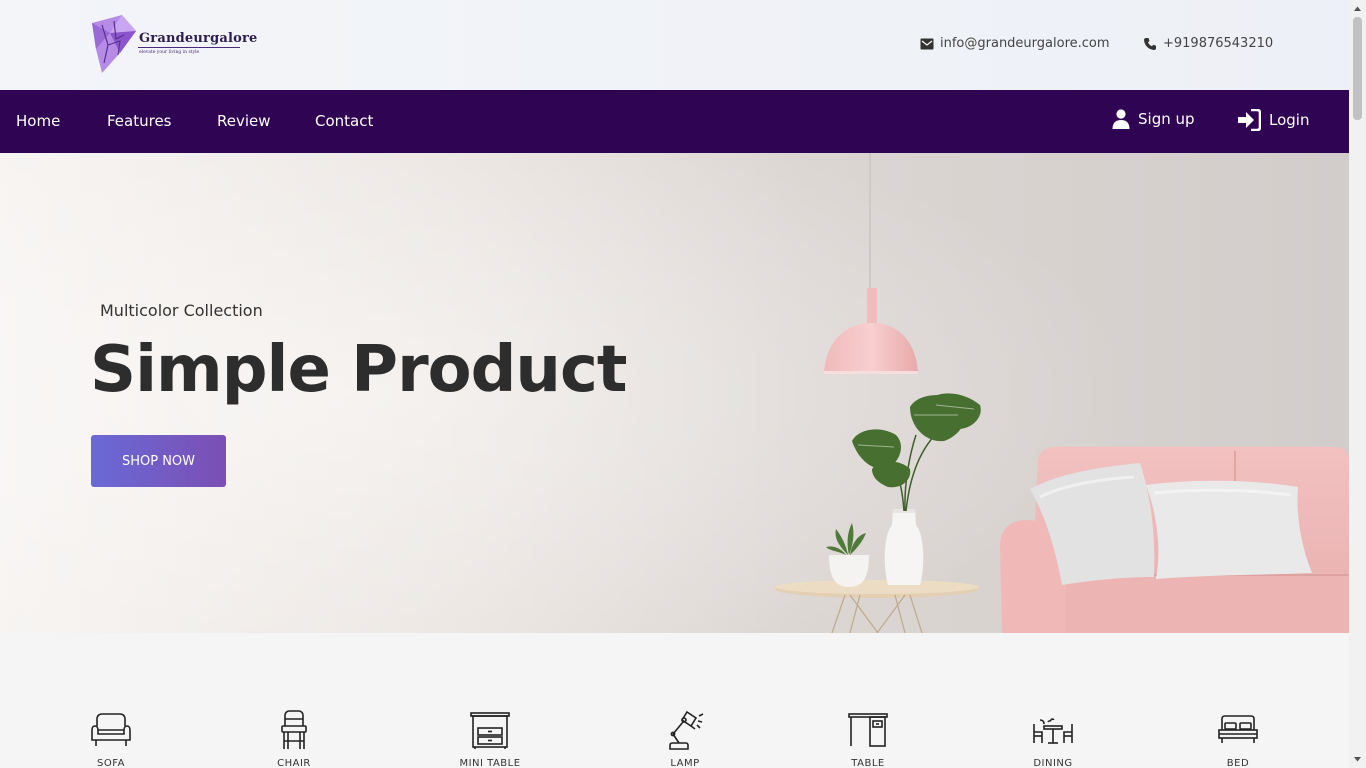 The width and height of the screenshot is (1366, 768). I want to click on category-sofa: SOFA, so click(111, 739).